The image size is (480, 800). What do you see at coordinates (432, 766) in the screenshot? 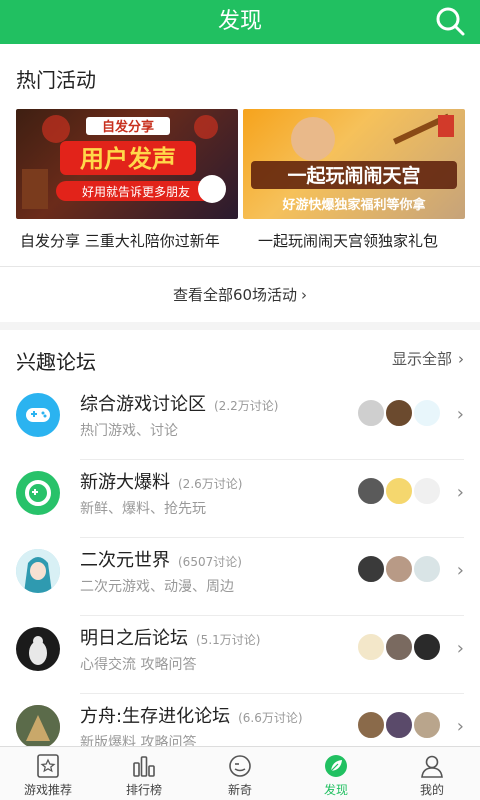
I see `person-icon` at bounding box center [432, 766].